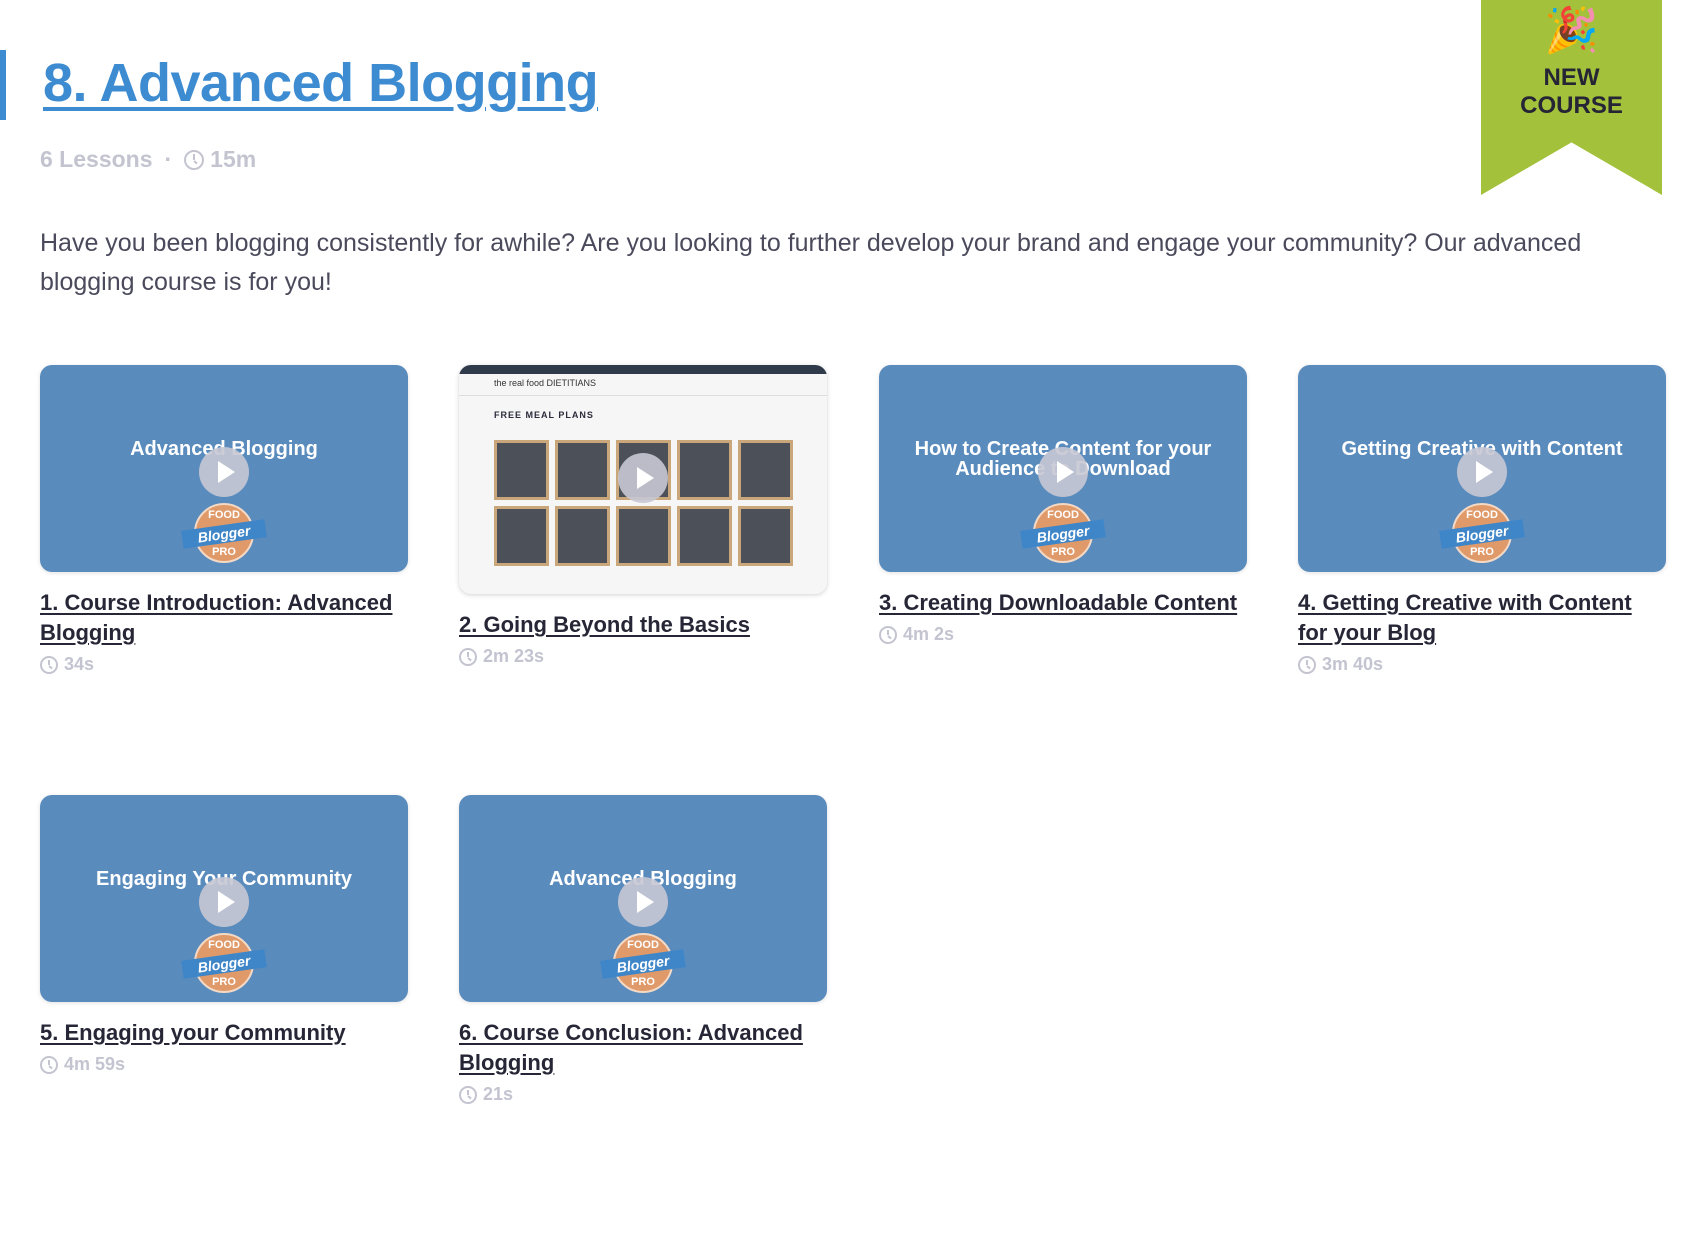 This screenshot has width=1704, height=1234. Describe the element at coordinates (643, 1048) in the screenshot. I see `lesson-title-link: 6. Course Conclusion: Advanced Blogging` at that location.